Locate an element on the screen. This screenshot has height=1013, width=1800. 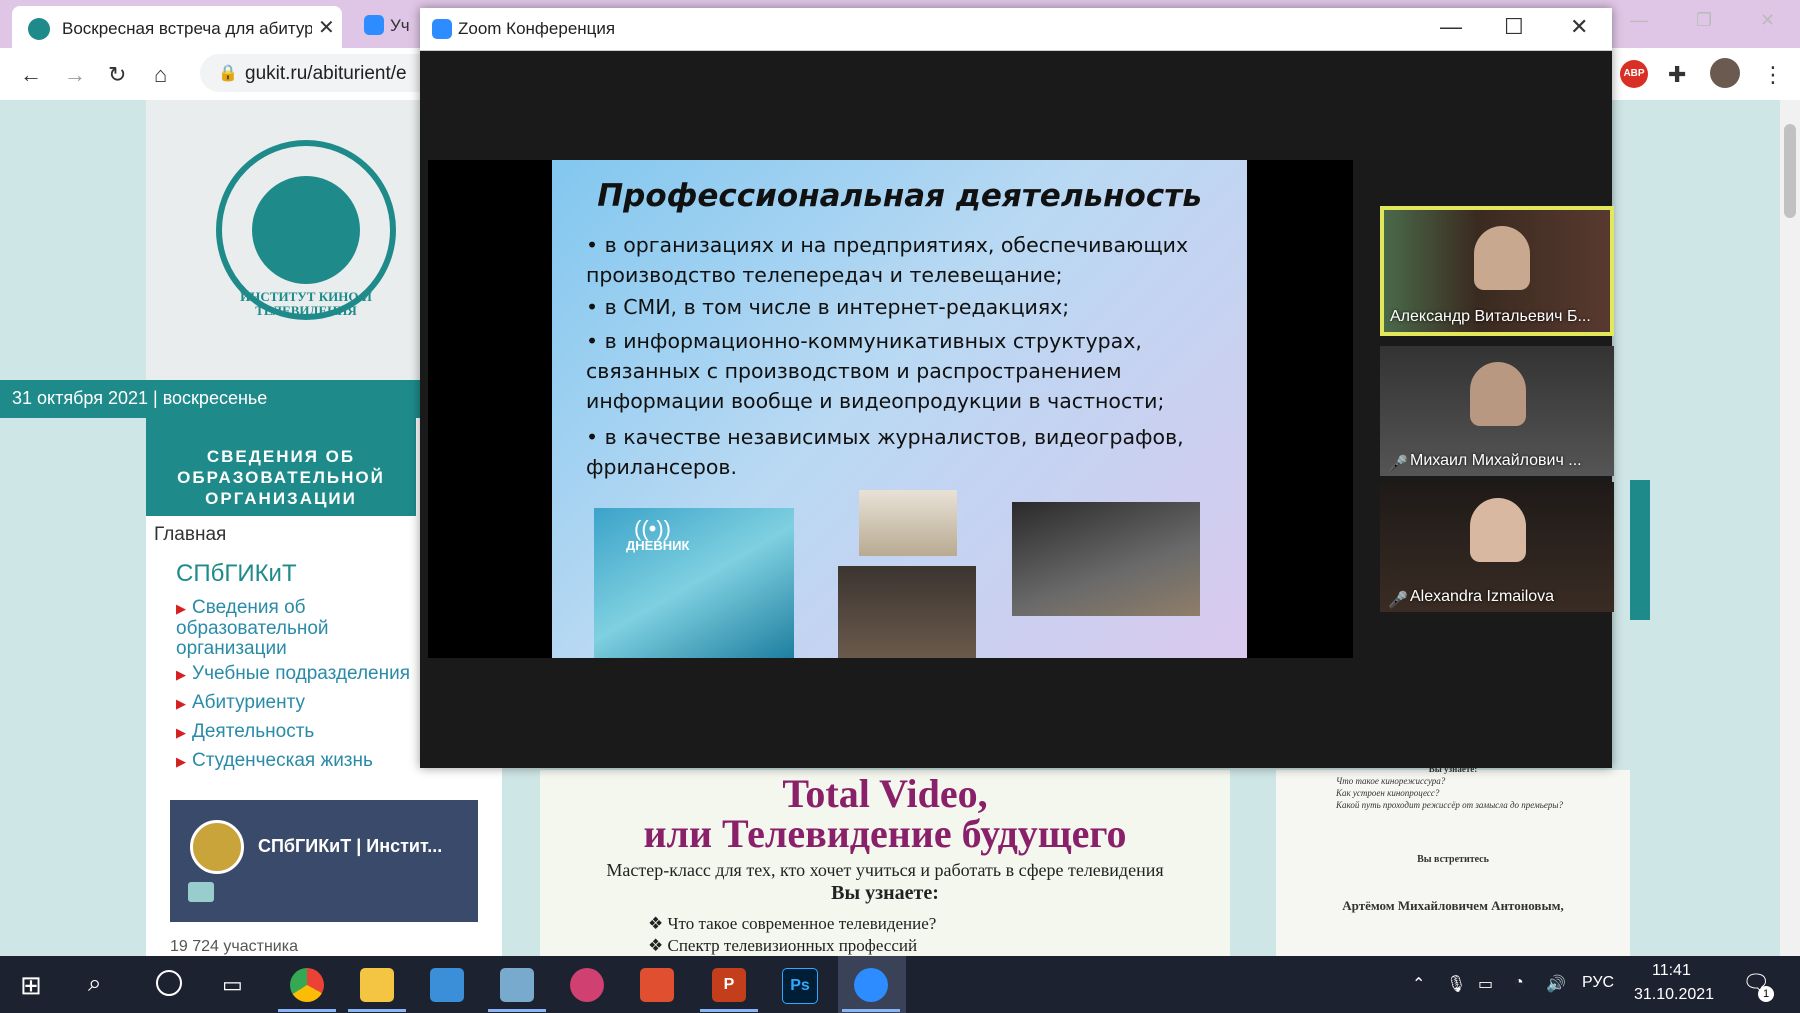
page-scrollbar is located at coordinates (1790, 528).